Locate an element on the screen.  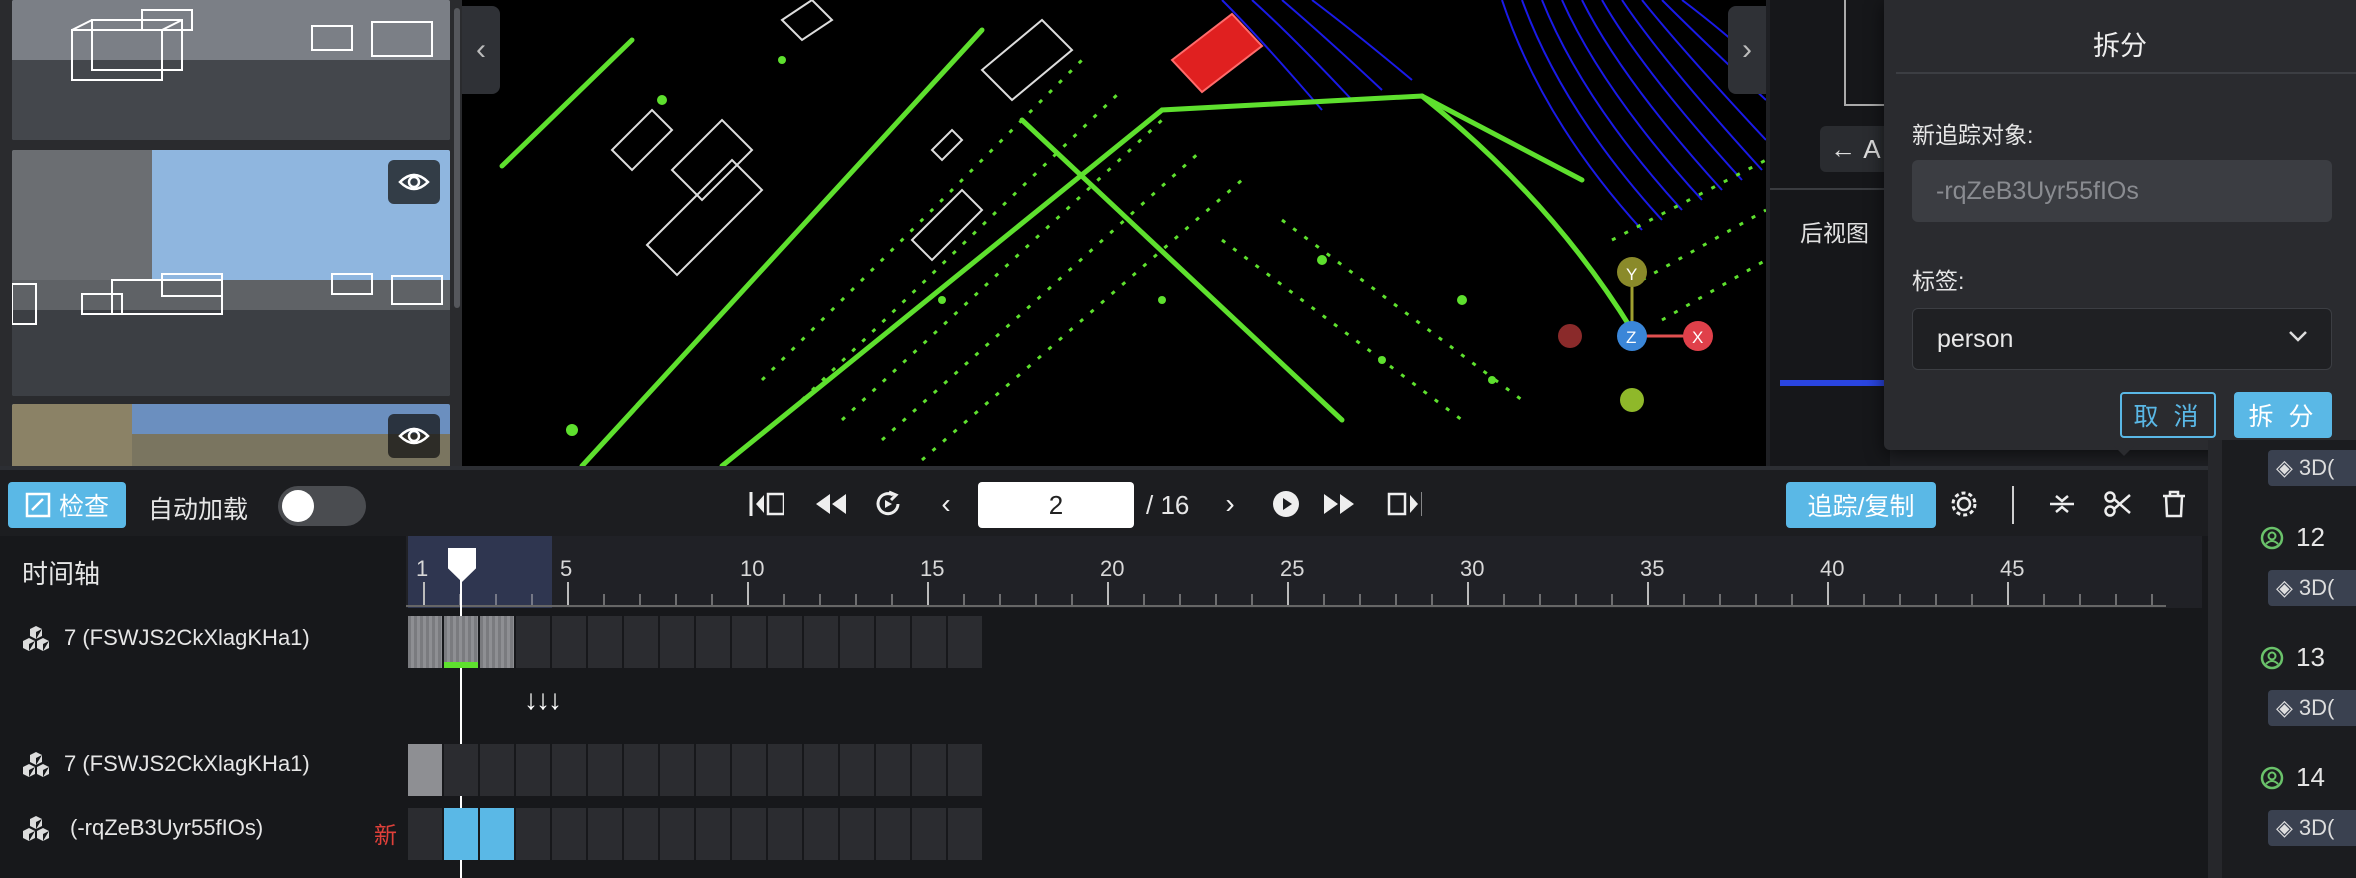
collapse-left-button: ‹ is located at coordinates (481, 50).